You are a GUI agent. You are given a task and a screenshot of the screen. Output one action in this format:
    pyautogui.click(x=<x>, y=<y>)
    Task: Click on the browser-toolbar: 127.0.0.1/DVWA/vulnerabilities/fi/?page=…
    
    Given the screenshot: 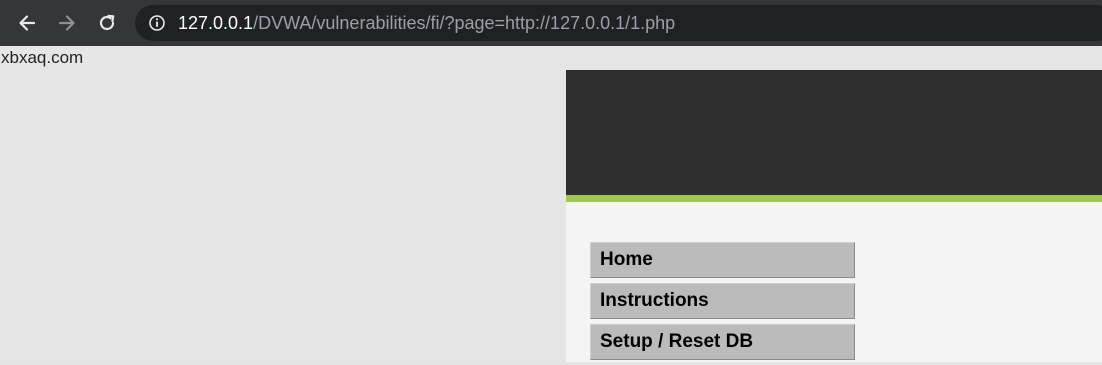 What is the action you would take?
    pyautogui.click(x=551, y=23)
    